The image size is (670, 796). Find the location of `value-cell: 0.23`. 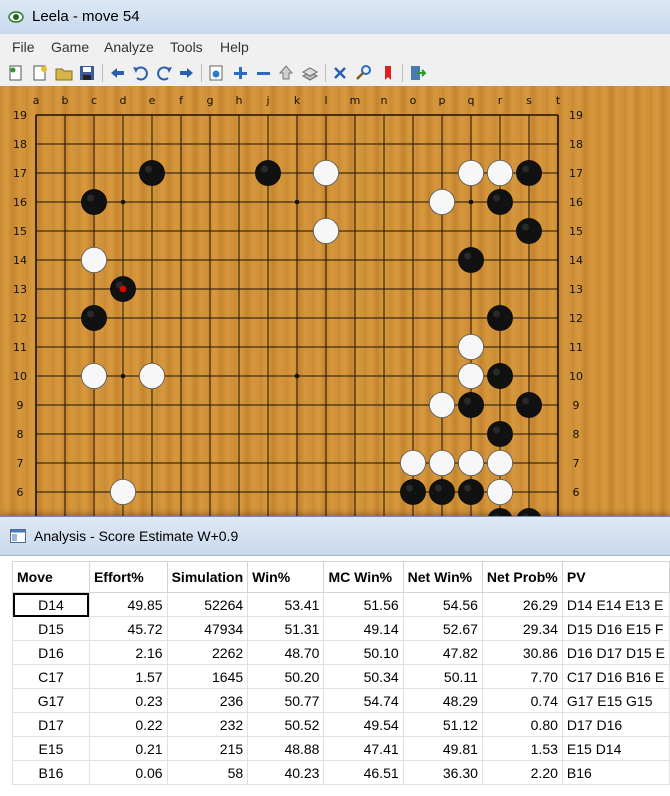

value-cell: 0.23 is located at coordinates (128, 700).